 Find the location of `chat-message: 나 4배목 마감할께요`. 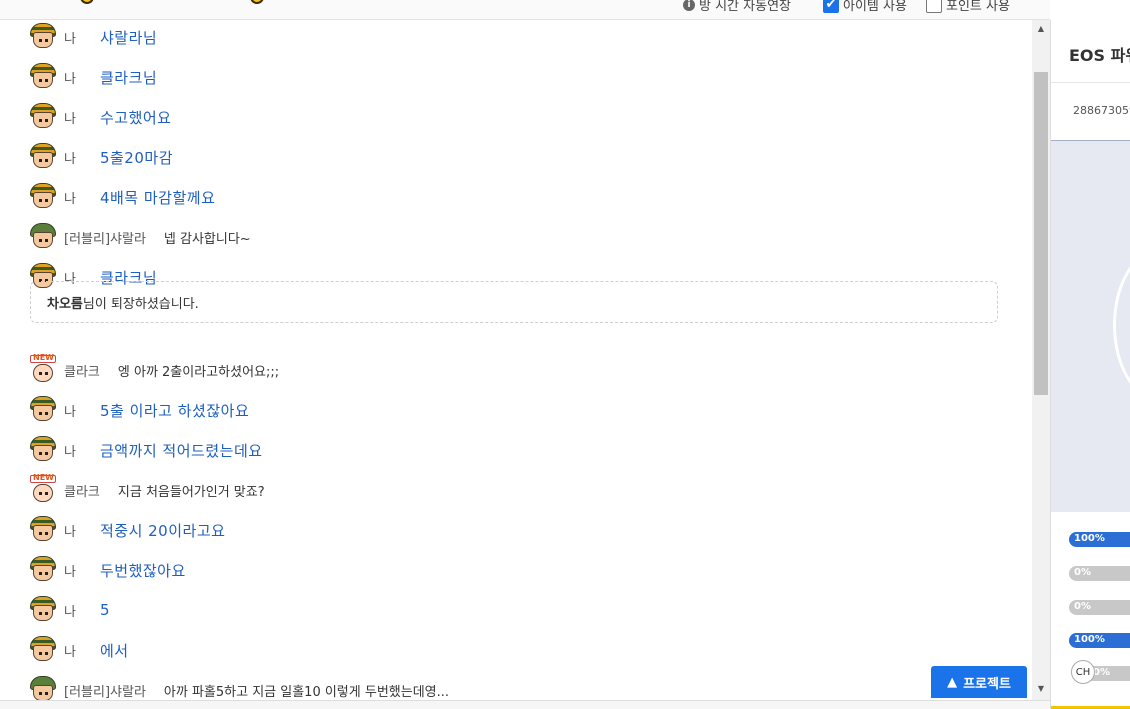

chat-message: 나 4배목 마감할께요 is located at coordinates (121, 197).